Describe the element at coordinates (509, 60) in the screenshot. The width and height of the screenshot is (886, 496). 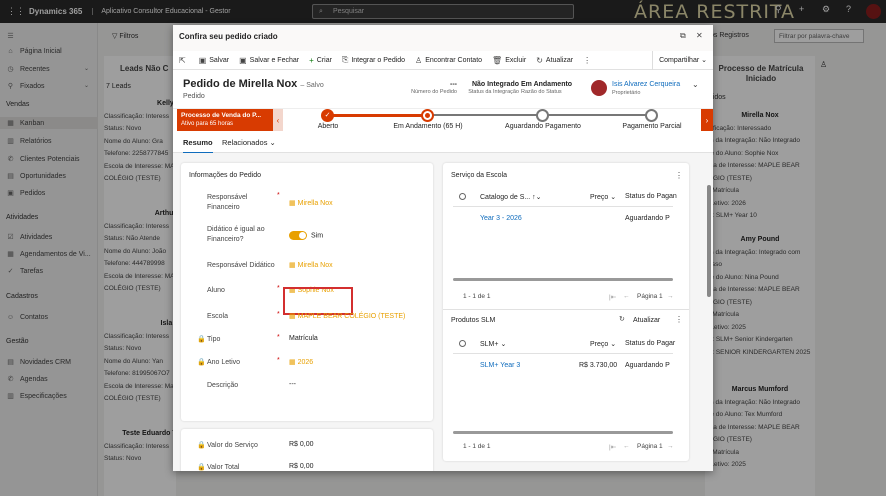
I see `delete-button: 🗑 Excluir` at that location.